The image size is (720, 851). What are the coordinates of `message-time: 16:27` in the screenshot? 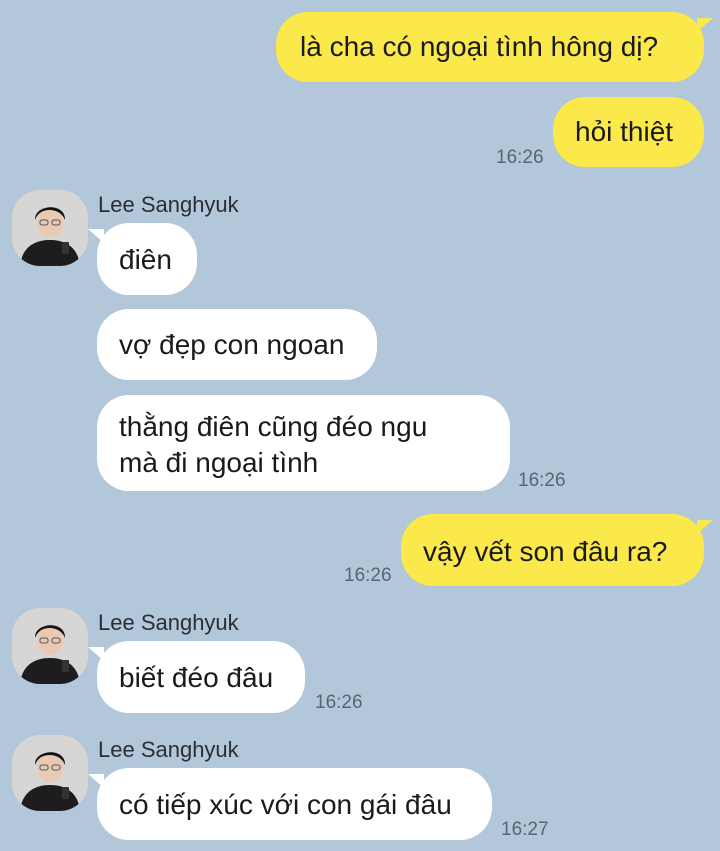 It's located at (525, 829).